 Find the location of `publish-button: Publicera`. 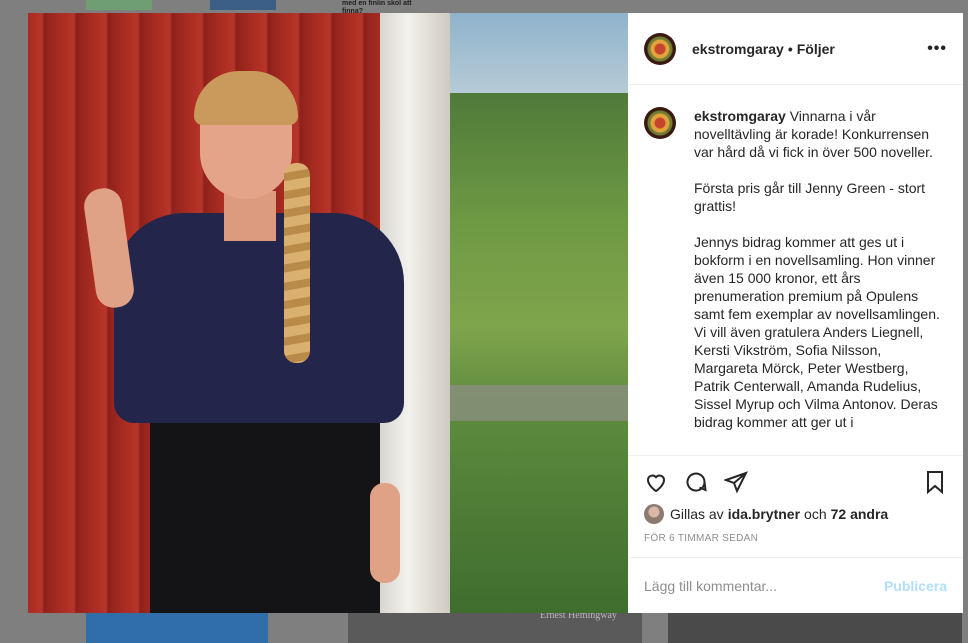

publish-button: Publicera is located at coordinates (915, 586).